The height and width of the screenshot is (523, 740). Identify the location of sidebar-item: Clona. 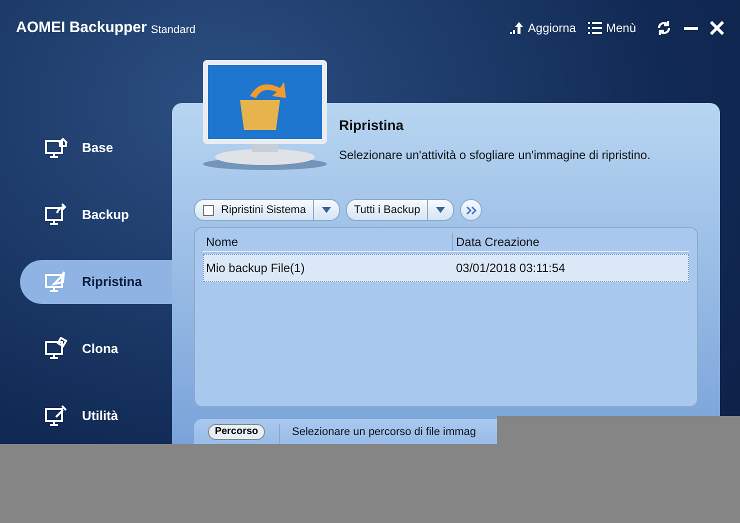
(96, 349).